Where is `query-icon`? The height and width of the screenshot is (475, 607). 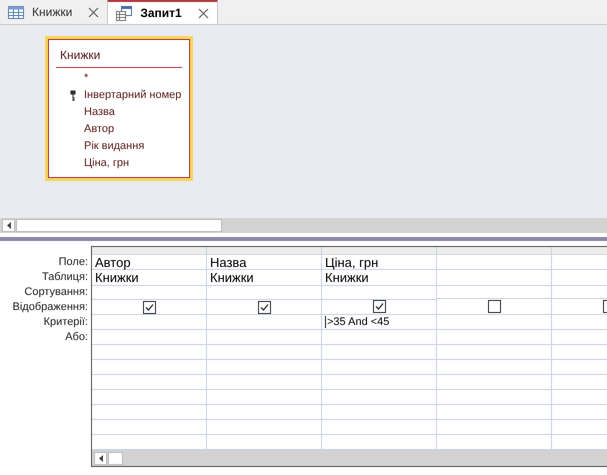 query-icon is located at coordinates (124, 13).